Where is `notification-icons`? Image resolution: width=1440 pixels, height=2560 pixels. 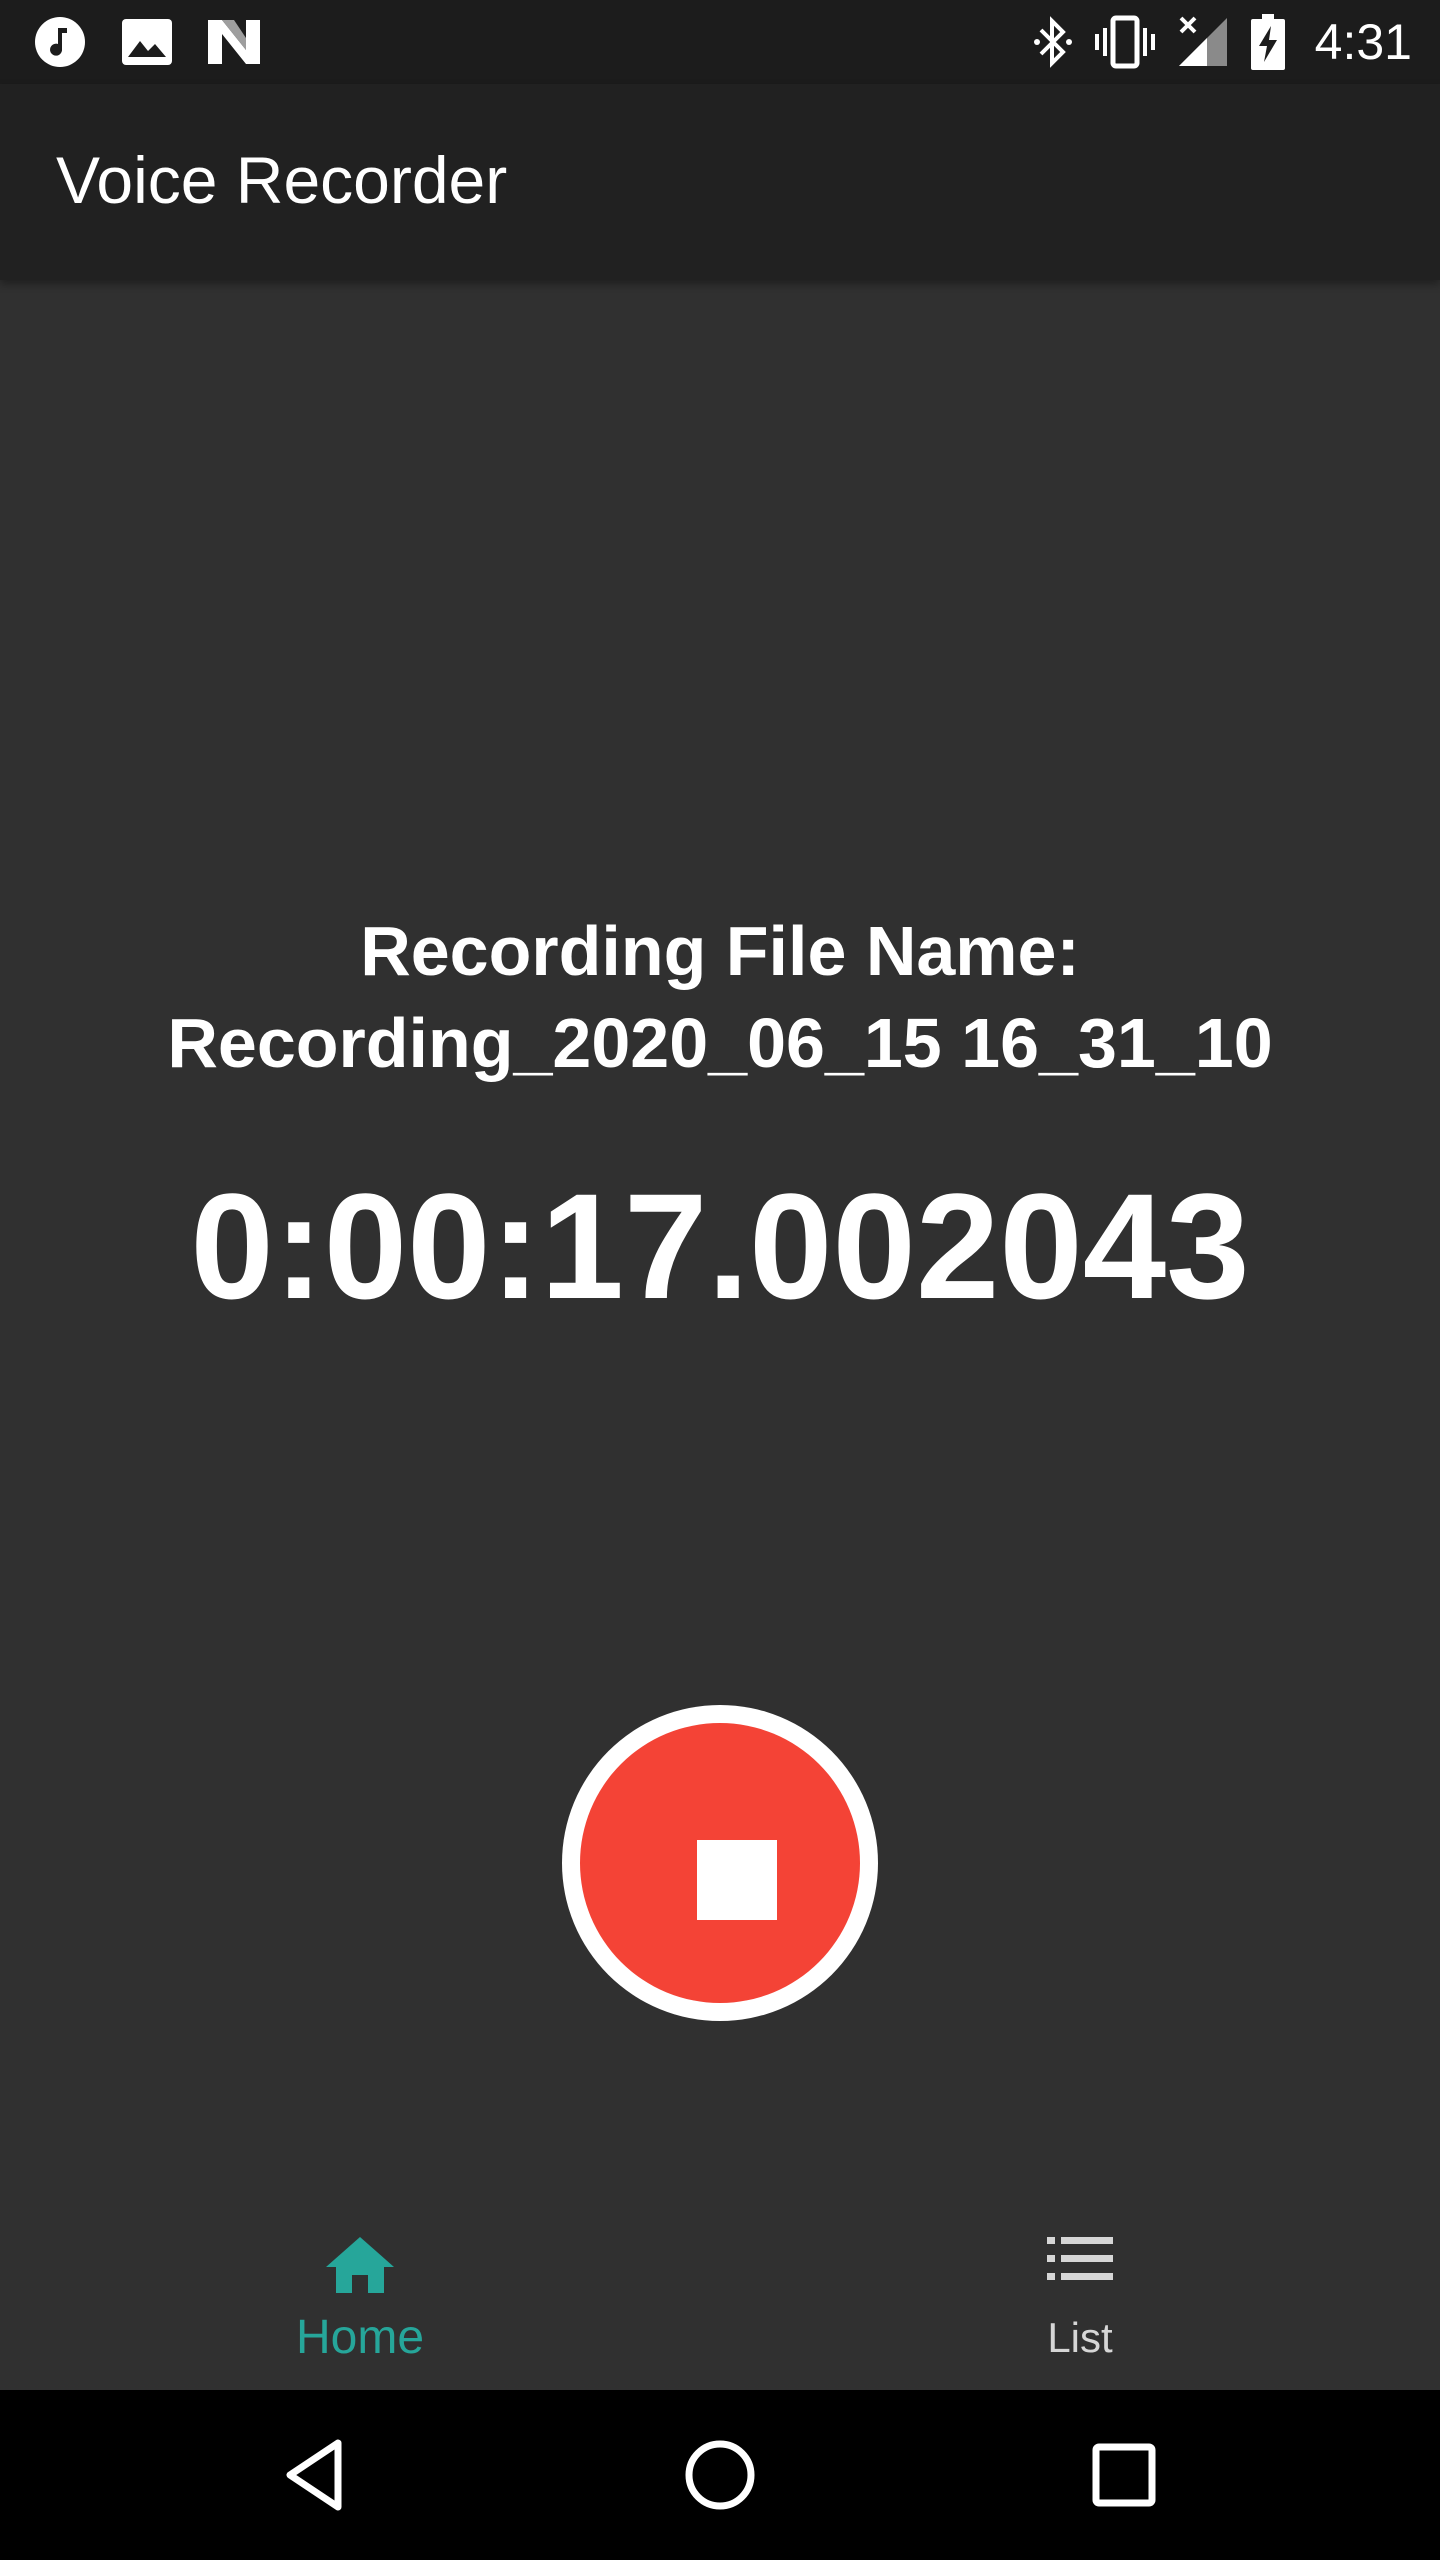
notification-icons is located at coordinates (147, 42).